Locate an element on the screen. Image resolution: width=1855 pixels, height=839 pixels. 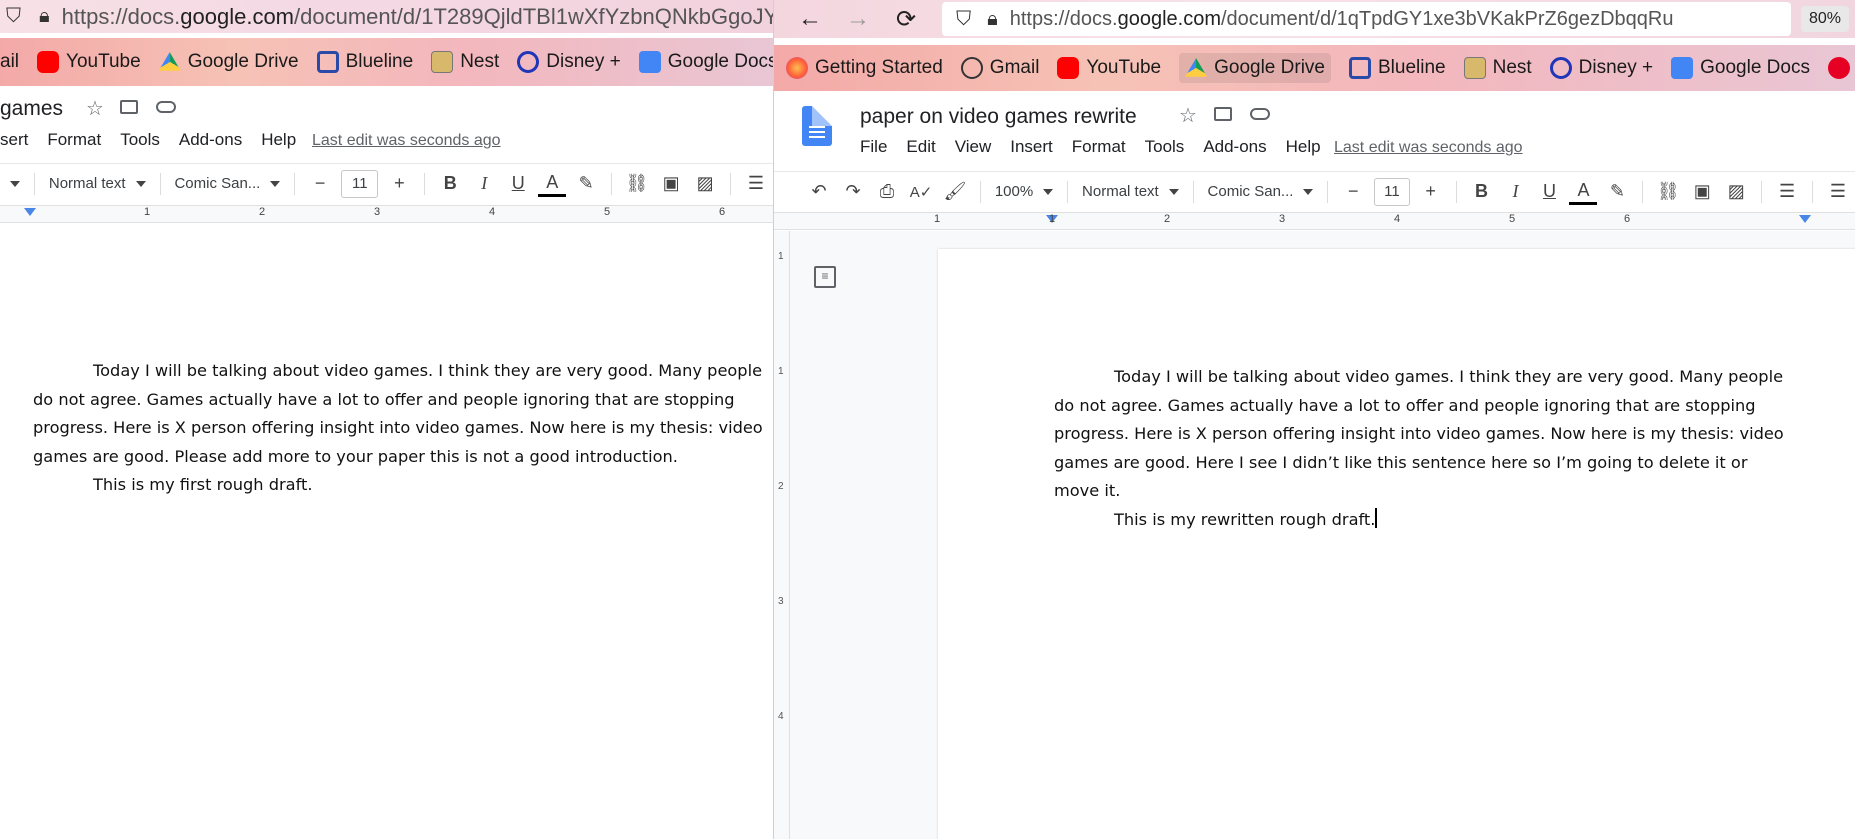
back-icon: ← is located at coordinates (810, 19).